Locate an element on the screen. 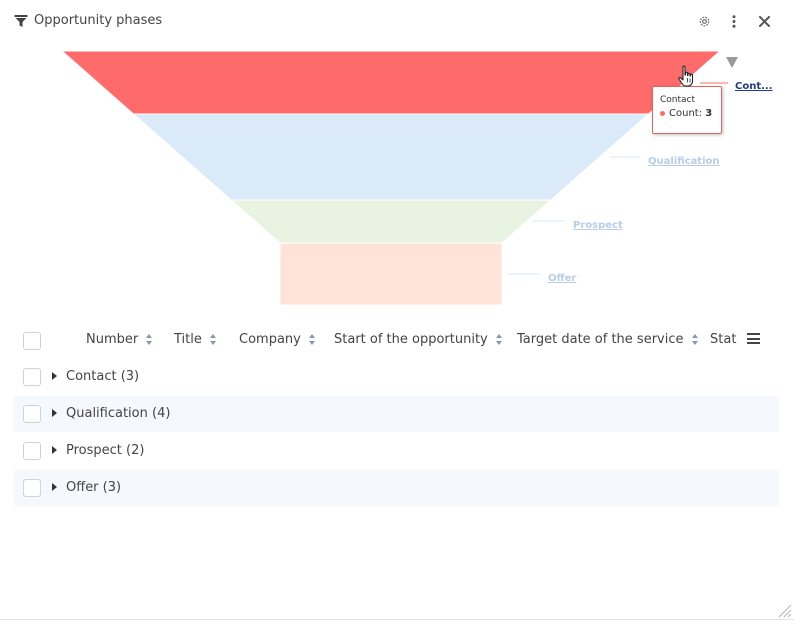  funnel-segment-offer is located at coordinates (391, 274).